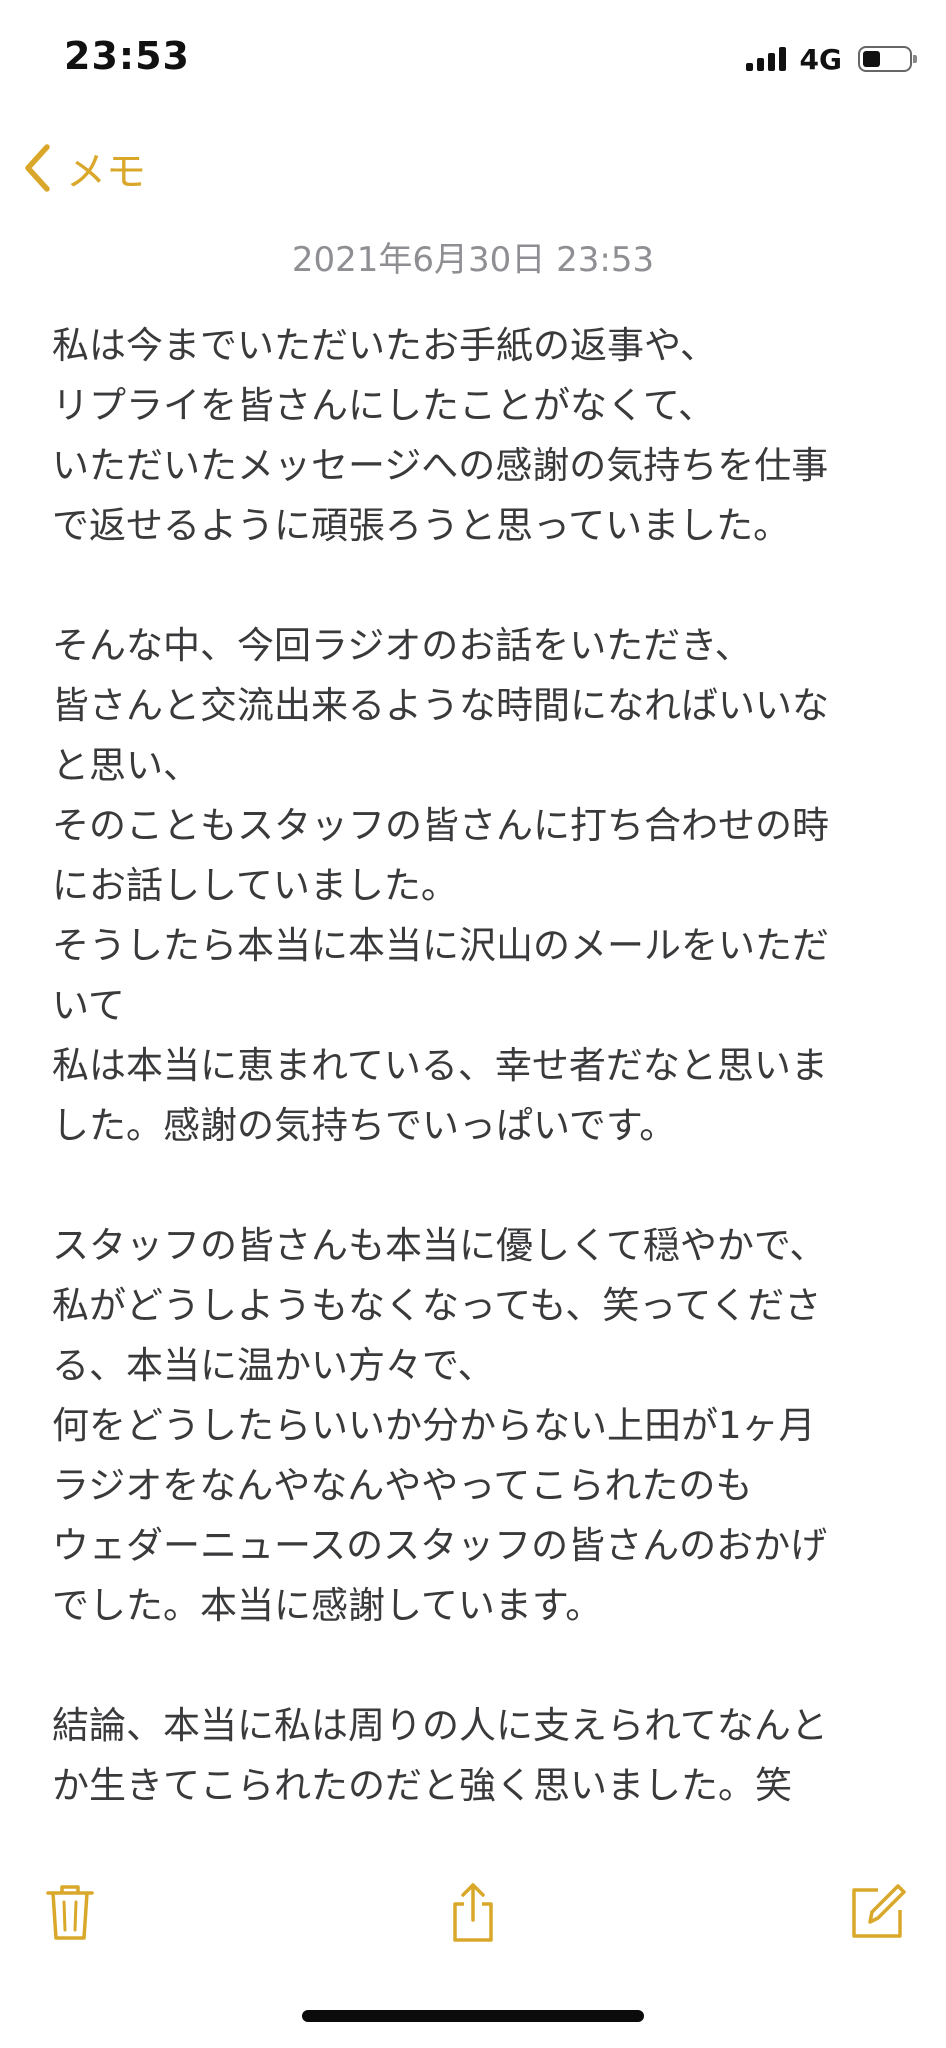 This screenshot has width=946, height=2048. What do you see at coordinates (327, 1605) in the screenshot?
I see `note-line: でした。本当に感謝しています。` at bounding box center [327, 1605].